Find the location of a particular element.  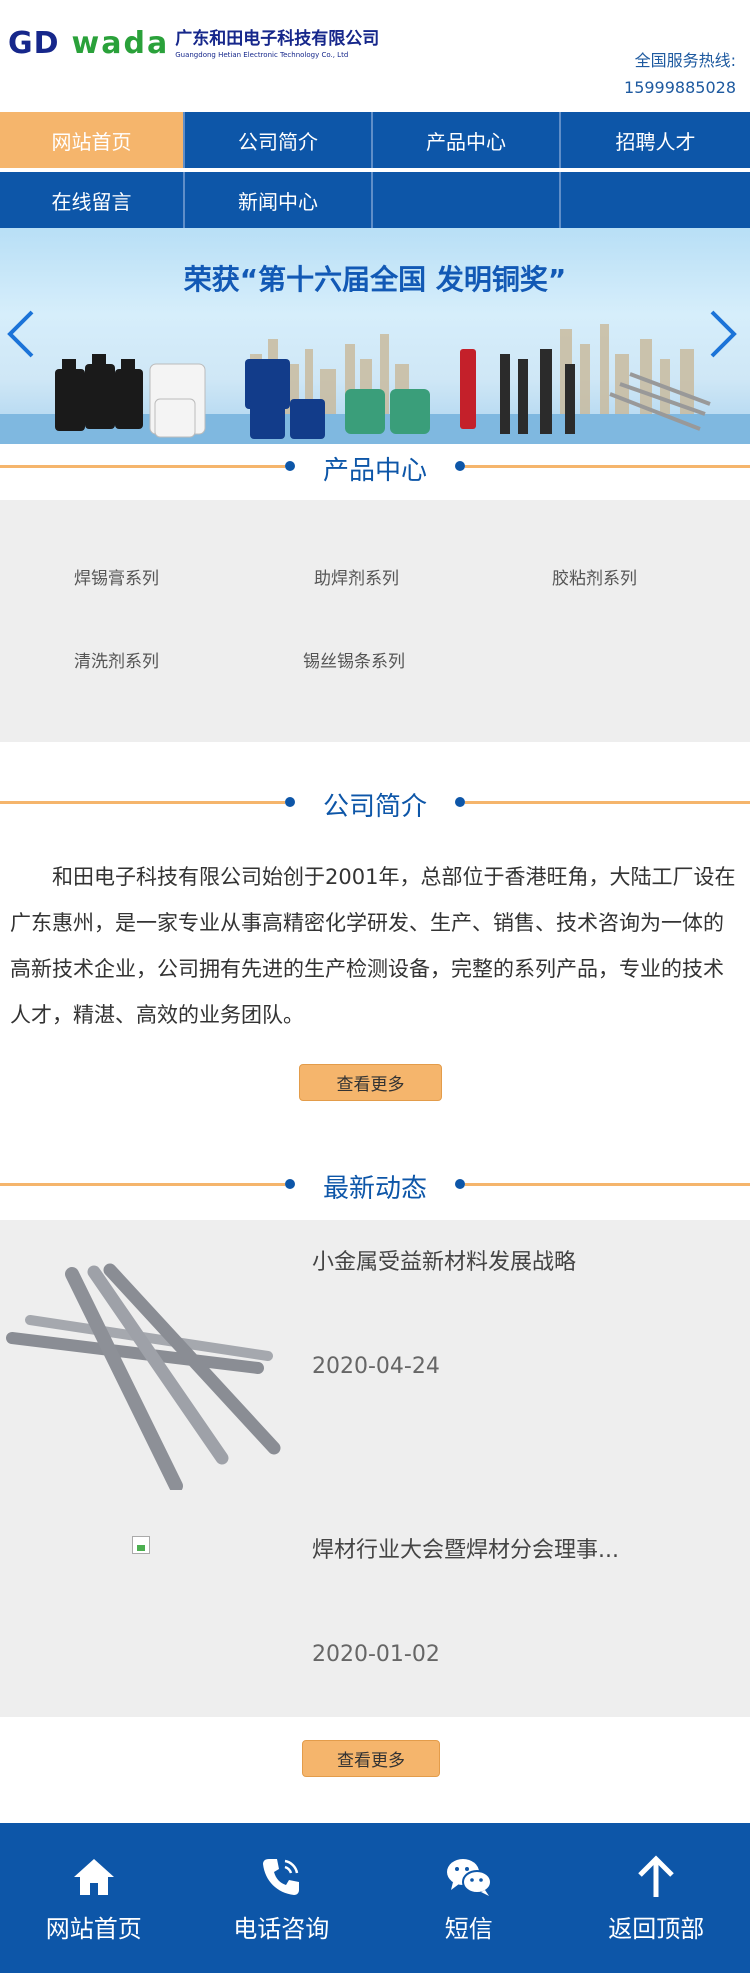

news-thumbnail-solder-bars is located at coordinates (146, 1375).